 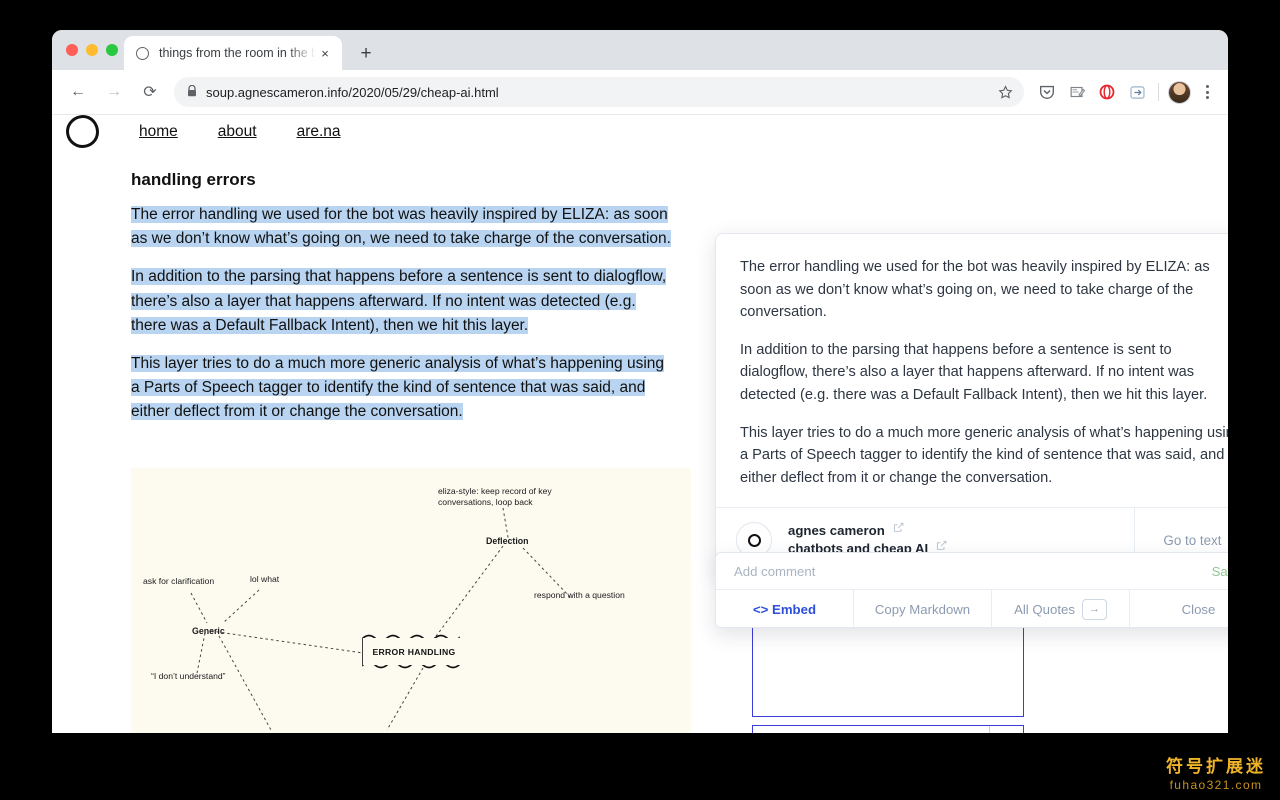 I want to click on embed-button: <> Embed, so click(x=785, y=608).